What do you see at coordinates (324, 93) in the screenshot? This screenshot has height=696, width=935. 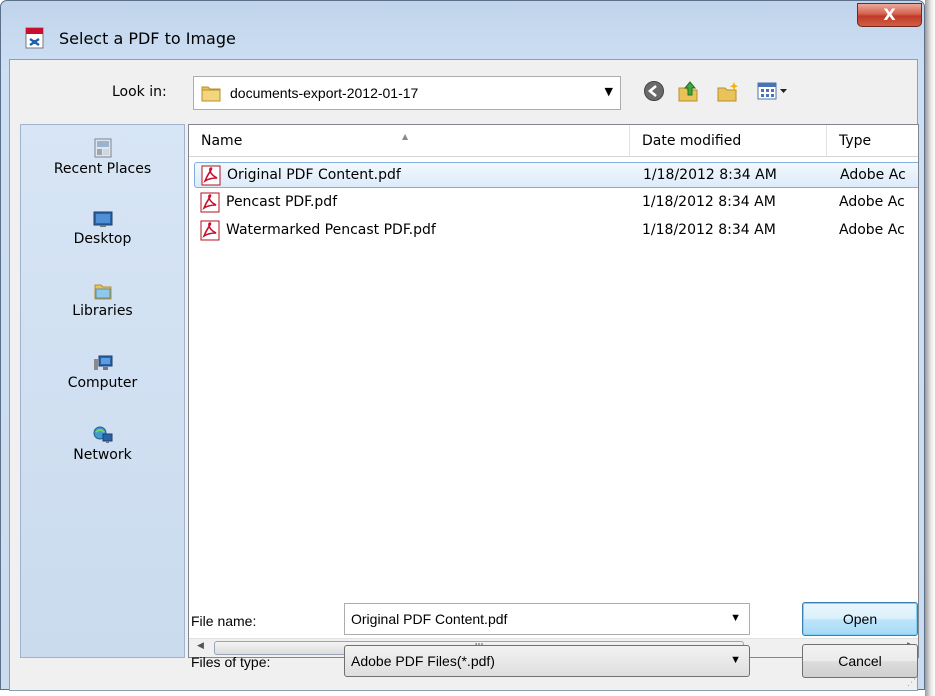 I see `look-in-value: documents-export-2012-01-17` at bounding box center [324, 93].